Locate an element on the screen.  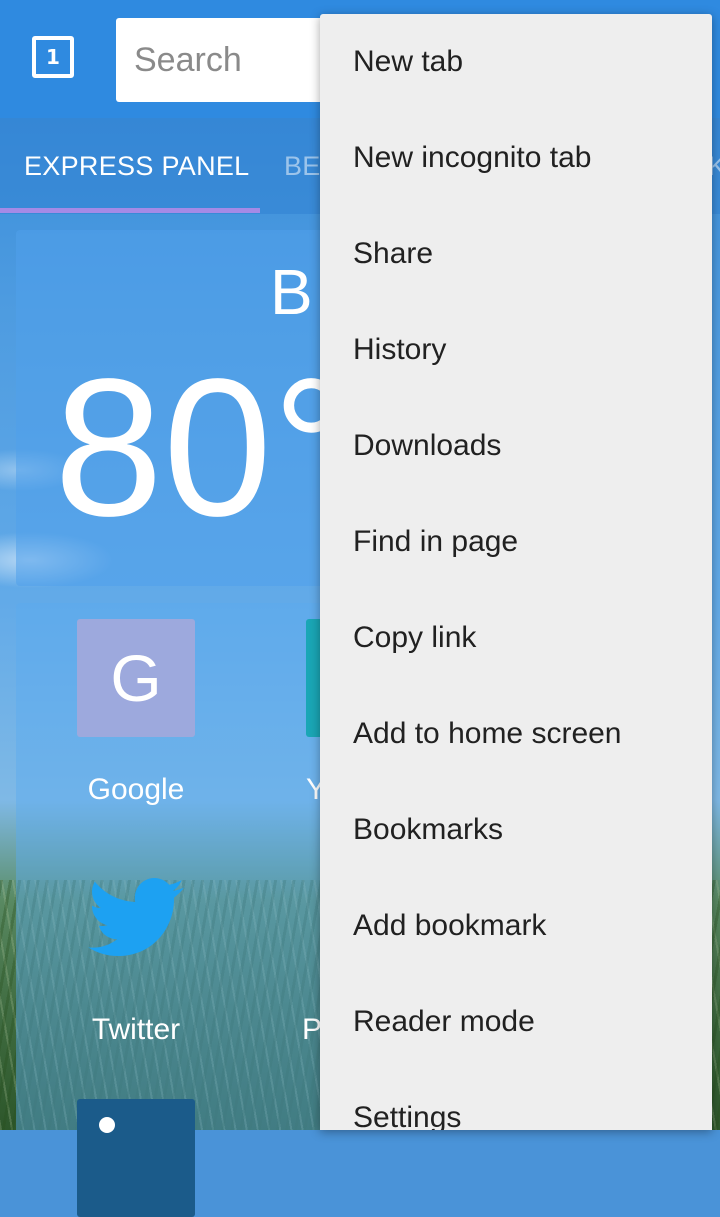
tab-second: BE is located at coordinates (302, 166).